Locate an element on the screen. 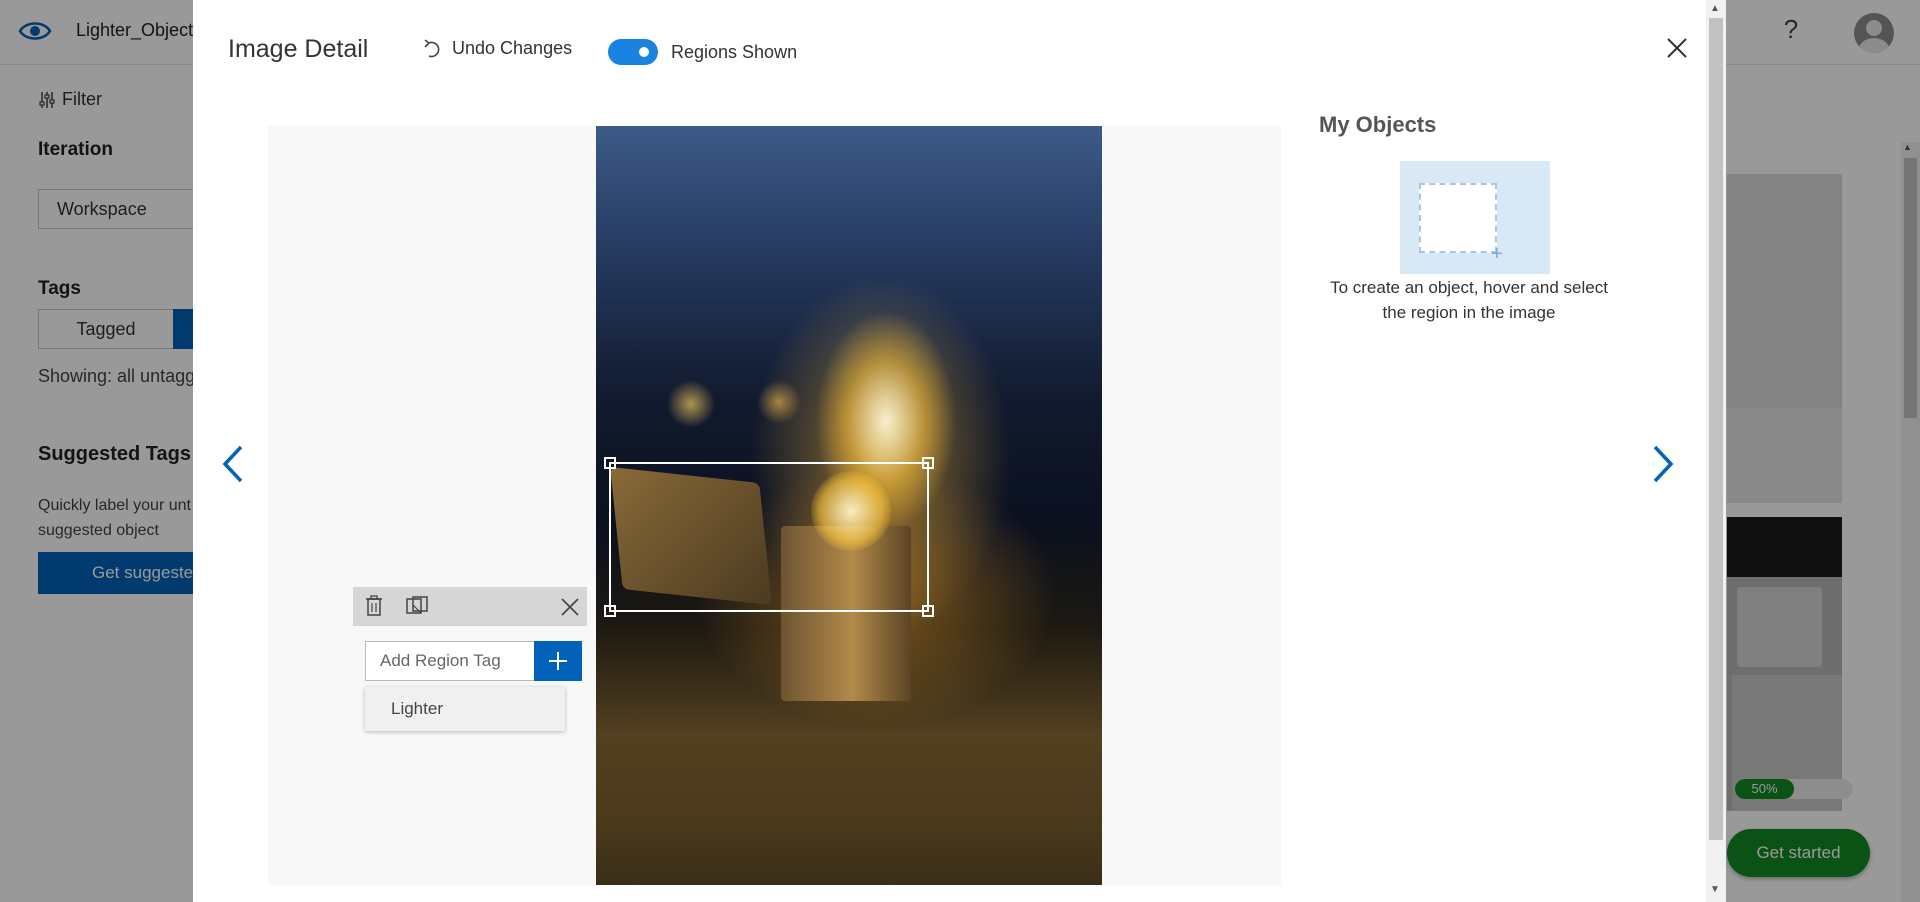  plus-icon is located at coordinates (558, 661).